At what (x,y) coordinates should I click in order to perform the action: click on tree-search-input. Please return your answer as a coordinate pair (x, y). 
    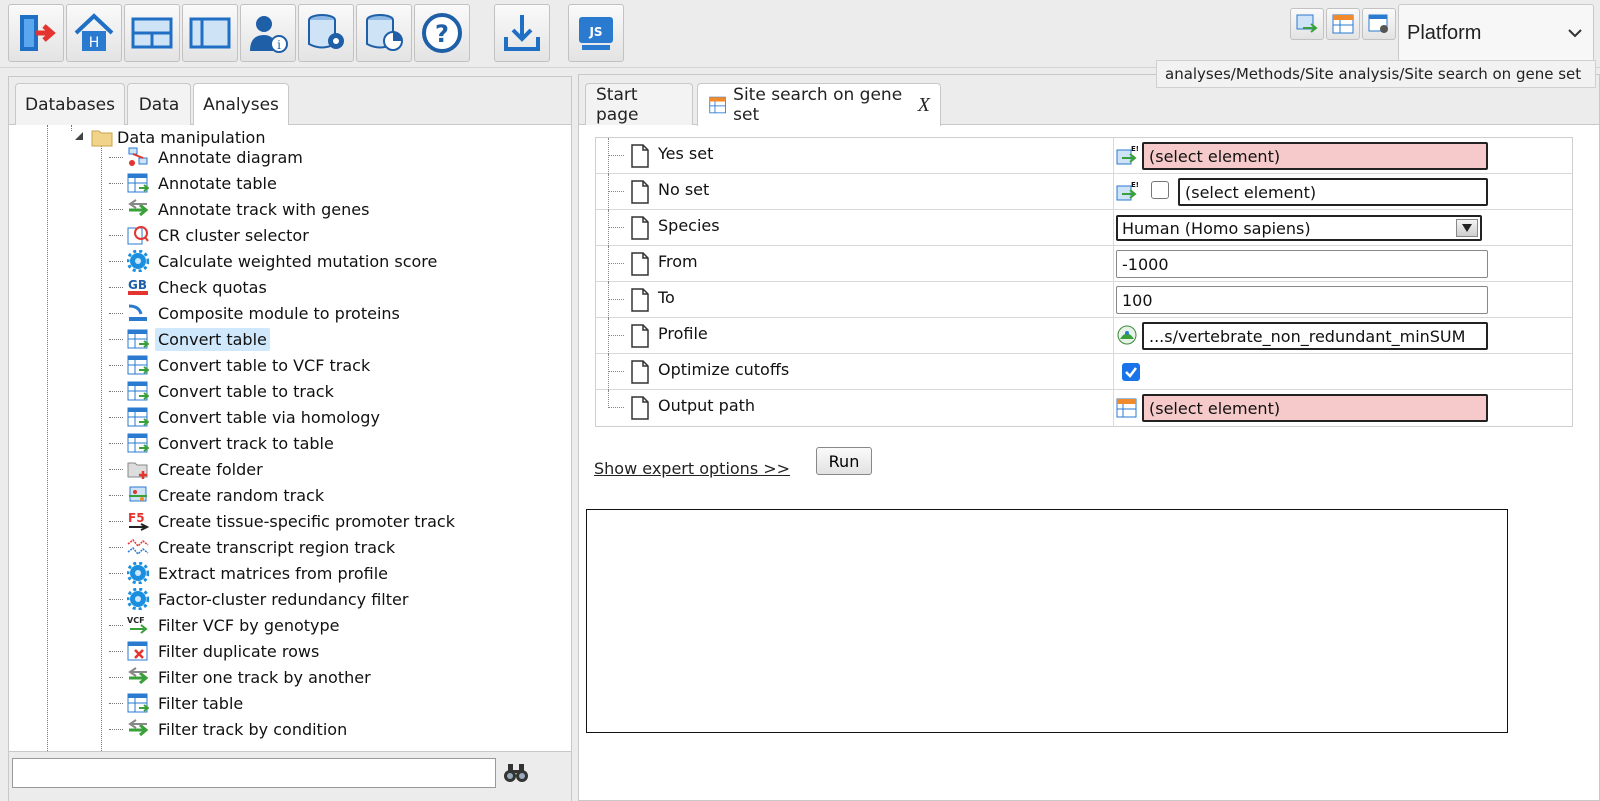
    Looking at the image, I should click on (254, 773).